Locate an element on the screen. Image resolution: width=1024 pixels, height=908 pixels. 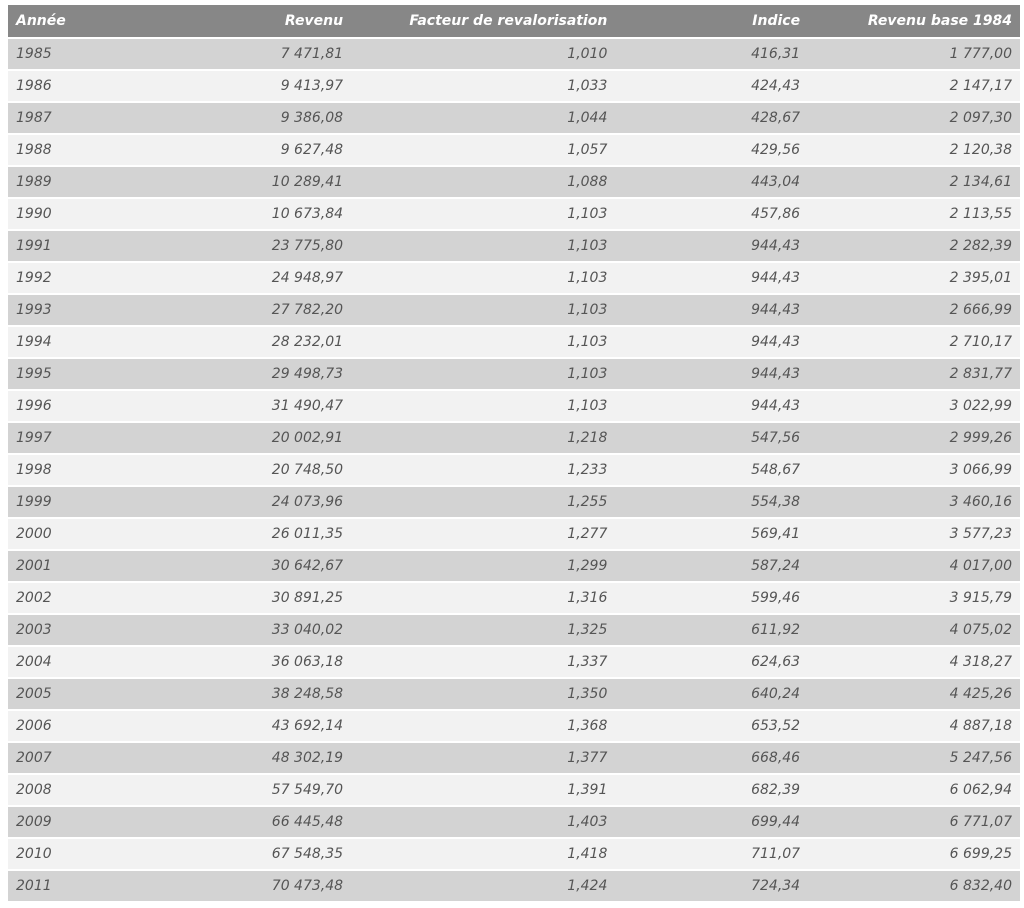
cell-revenu: 48 302,19 is located at coordinates (255, 759).